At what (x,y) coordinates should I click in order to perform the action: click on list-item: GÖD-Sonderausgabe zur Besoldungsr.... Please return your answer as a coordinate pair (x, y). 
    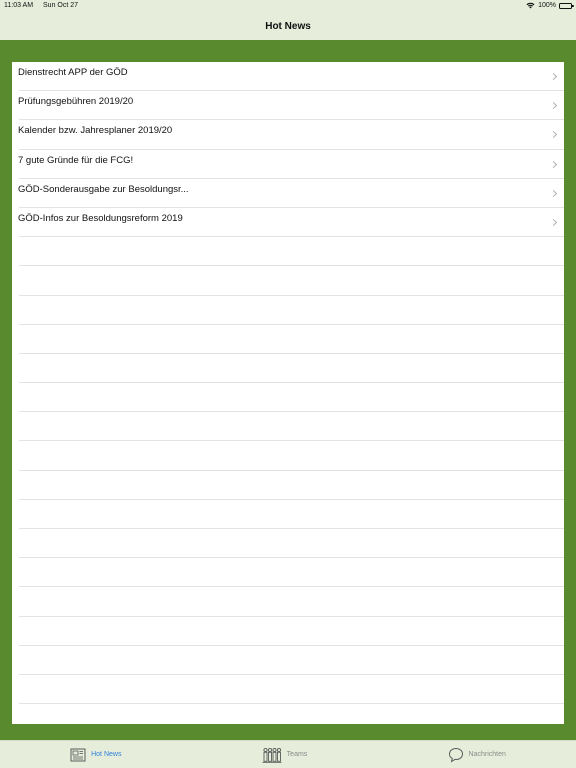
    Looking at the image, I should click on (288, 194).